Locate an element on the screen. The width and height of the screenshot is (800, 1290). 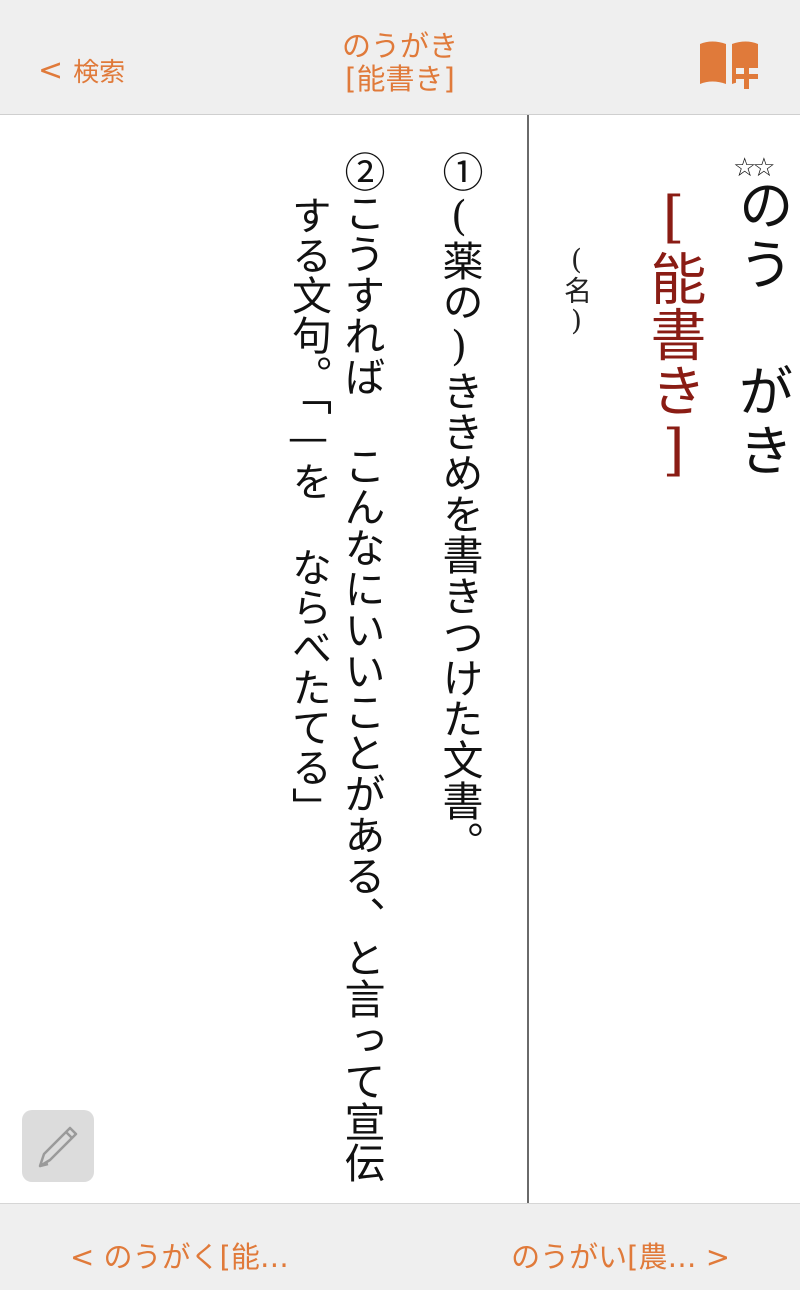
title-kanji: [能書き] is located at coordinates (400, 79).